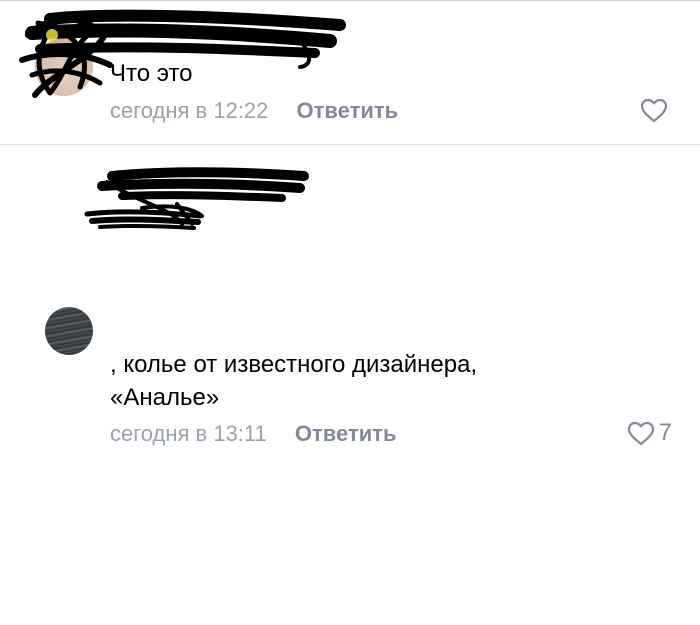  I want to click on comment-meta: сегодня в 12:22 Ответить, so click(254, 111).